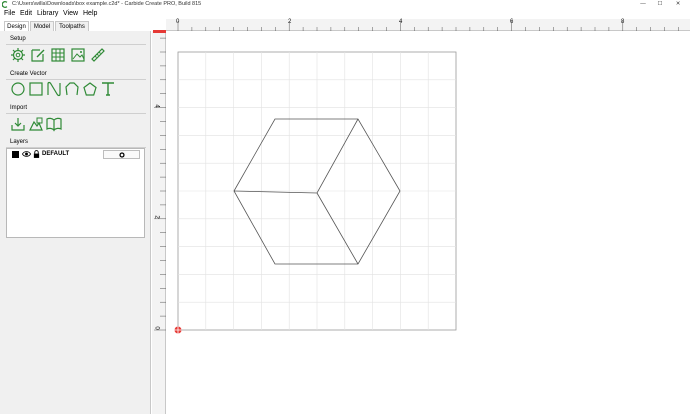 This screenshot has height=414, width=690. What do you see at coordinates (26, 154) in the screenshot?
I see `eye-icon` at bounding box center [26, 154].